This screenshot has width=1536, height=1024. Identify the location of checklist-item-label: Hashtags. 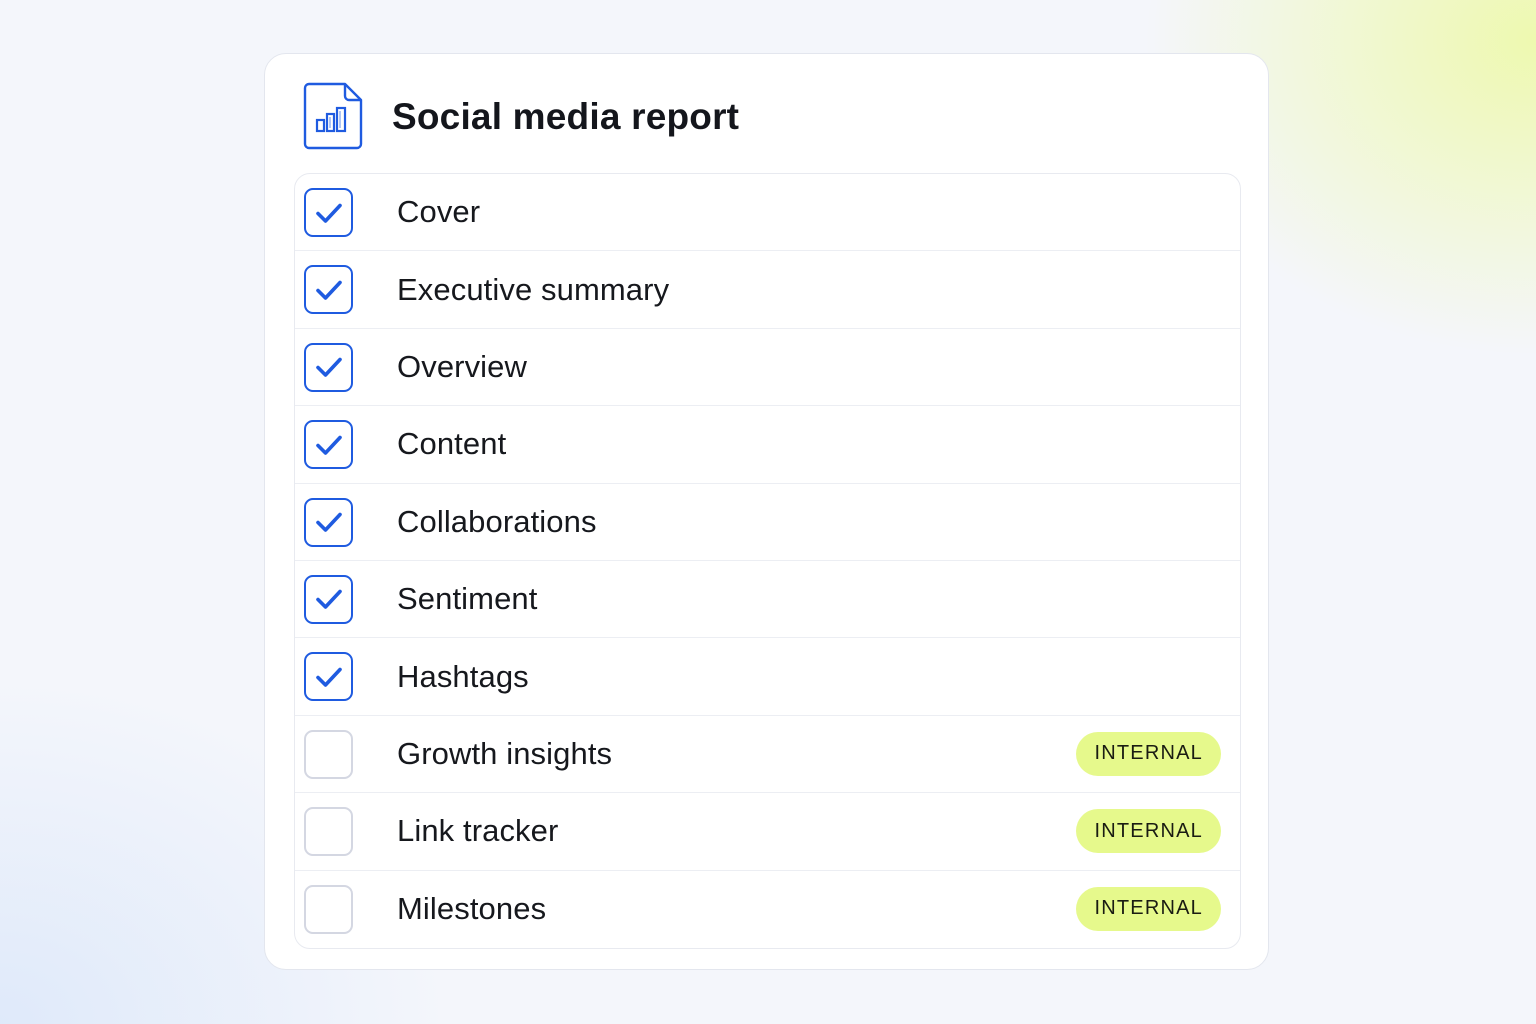
(463, 676).